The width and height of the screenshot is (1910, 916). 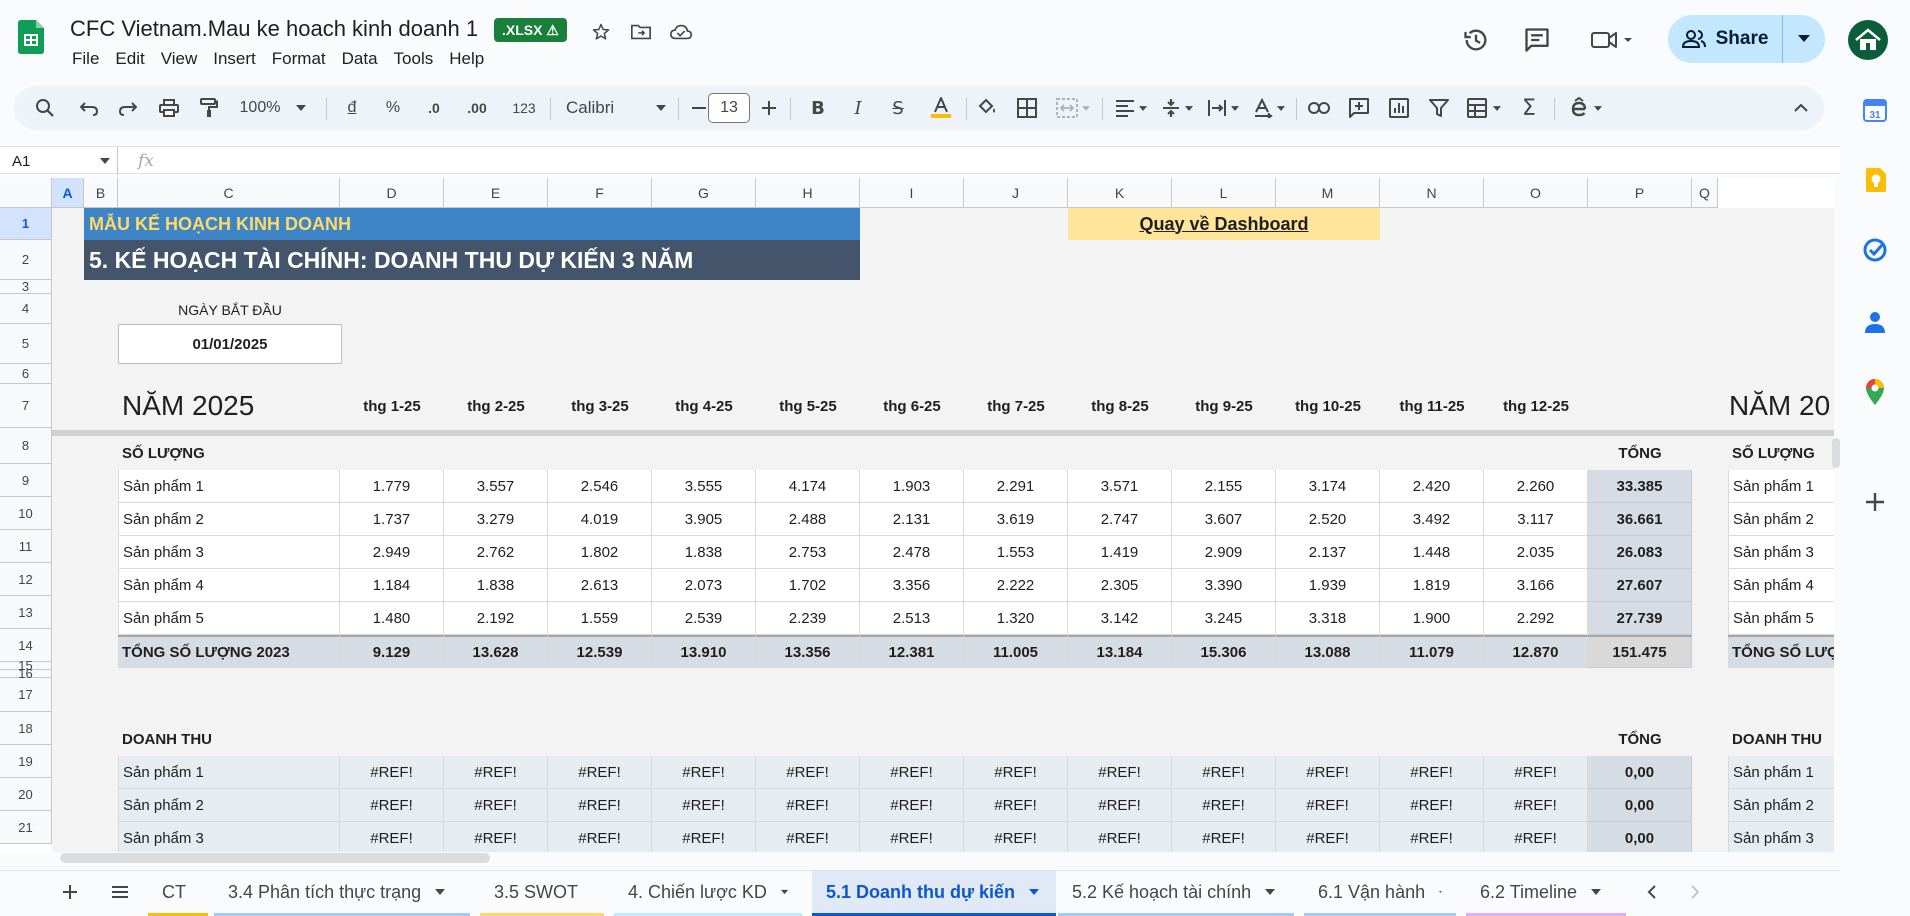 What do you see at coordinates (808, 618) in the screenshot?
I see `qty-cell: 2.239` at bounding box center [808, 618].